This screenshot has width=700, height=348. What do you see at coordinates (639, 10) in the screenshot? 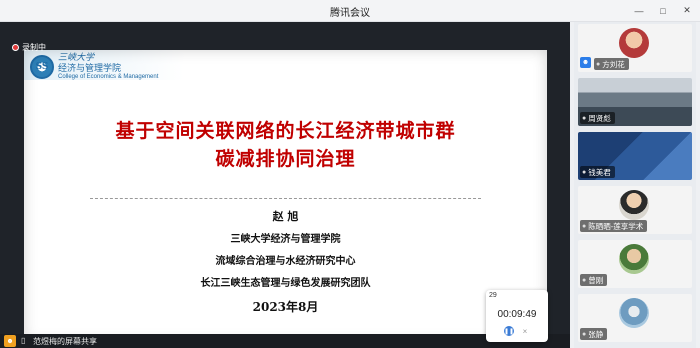
I see `minimize-icon: —` at bounding box center [639, 10].